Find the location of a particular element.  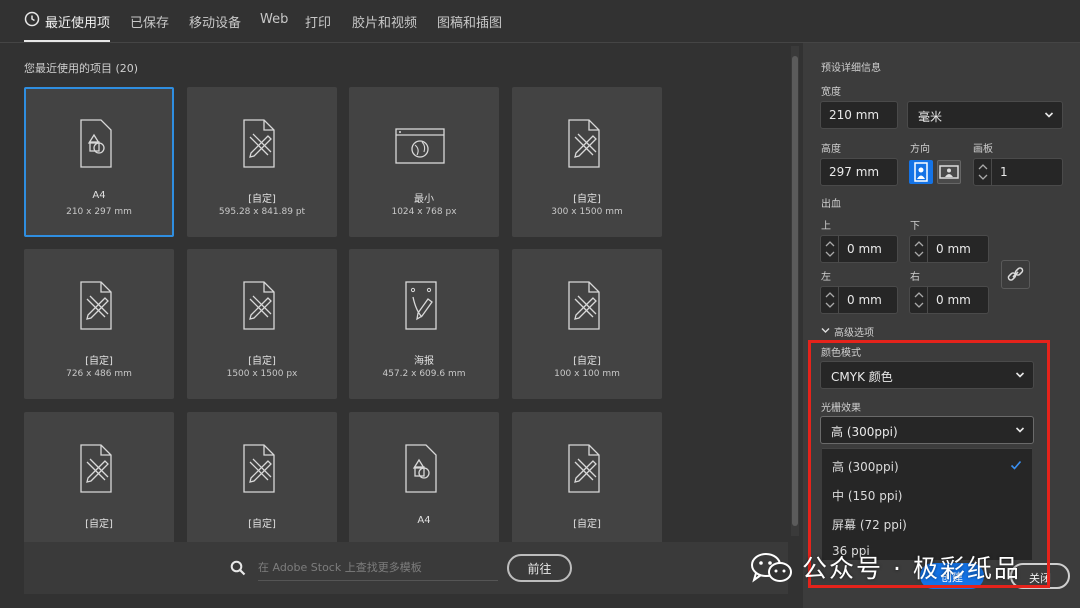

unit-select: 毫米 is located at coordinates (985, 115).